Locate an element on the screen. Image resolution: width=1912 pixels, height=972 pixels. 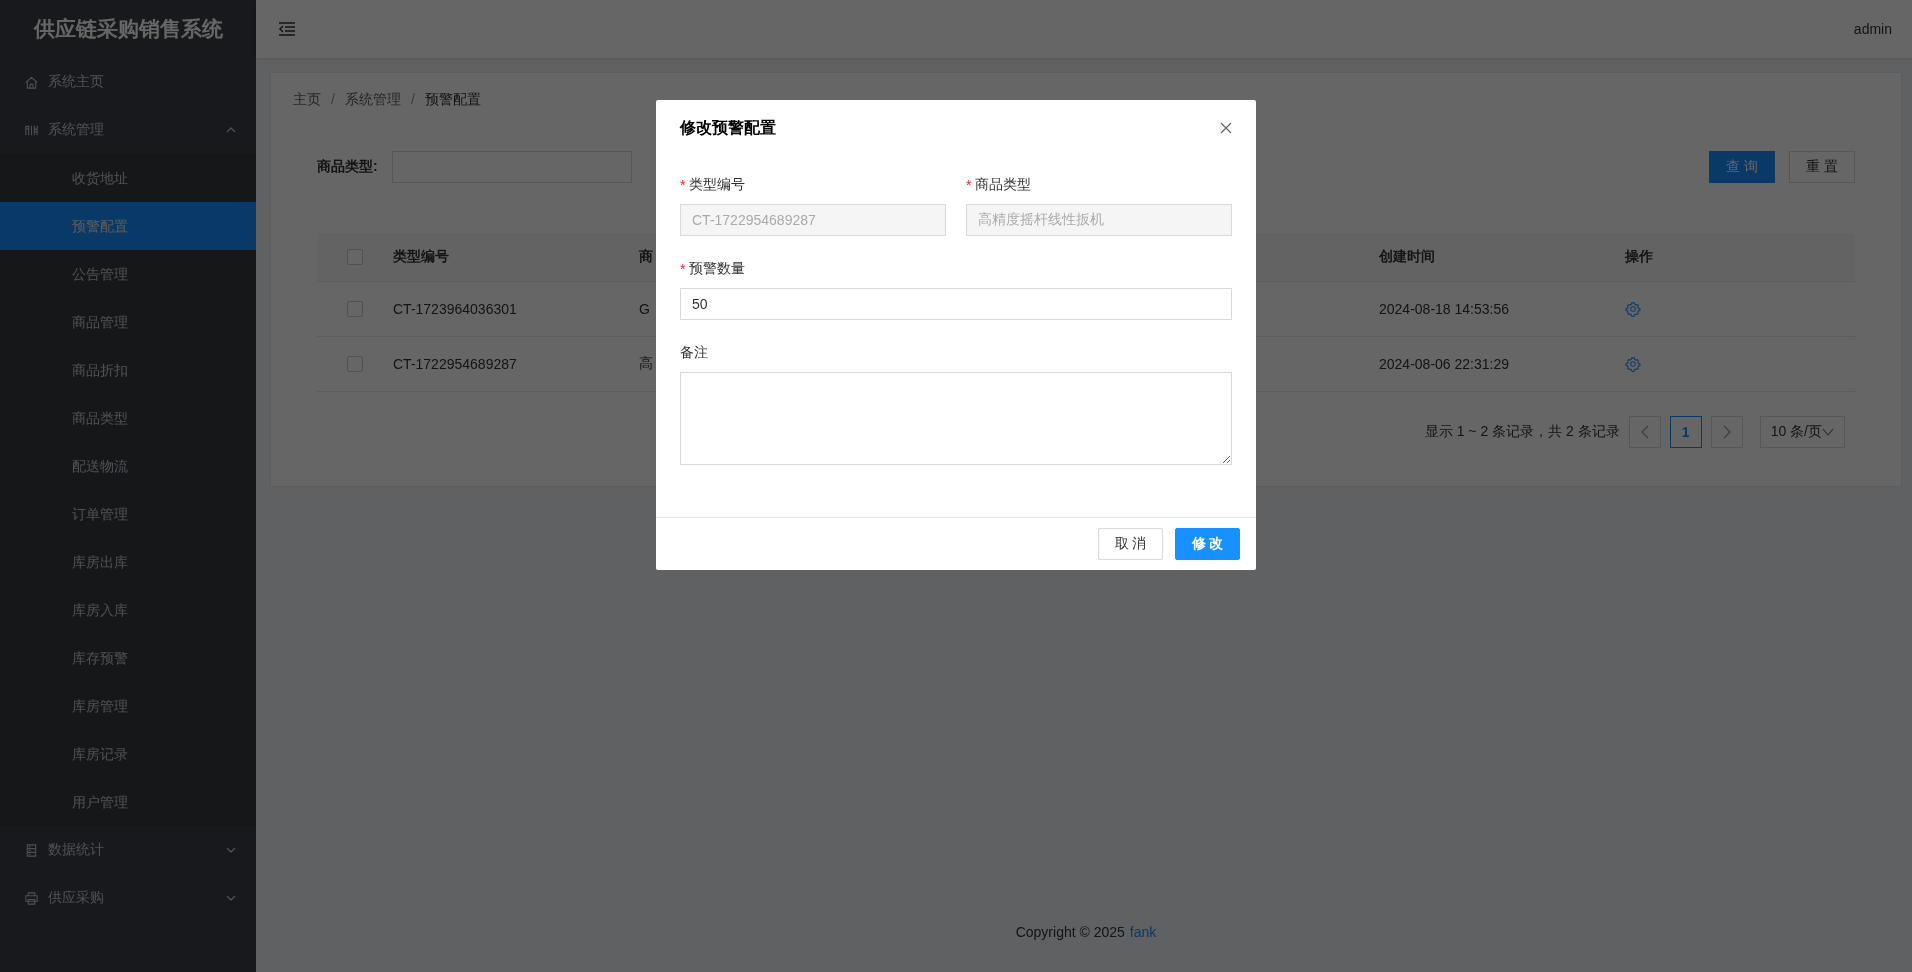
app-title: 供应链采购销售系统 is located at coordinates (128, 29).